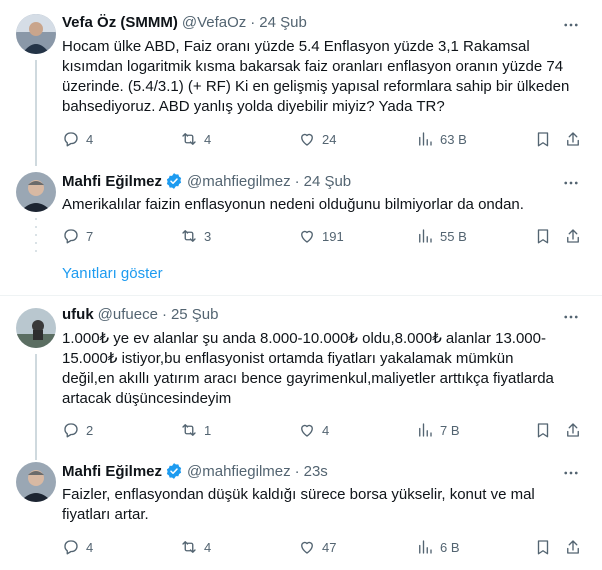  I want to click on like-button: 47, so click(317, 547).